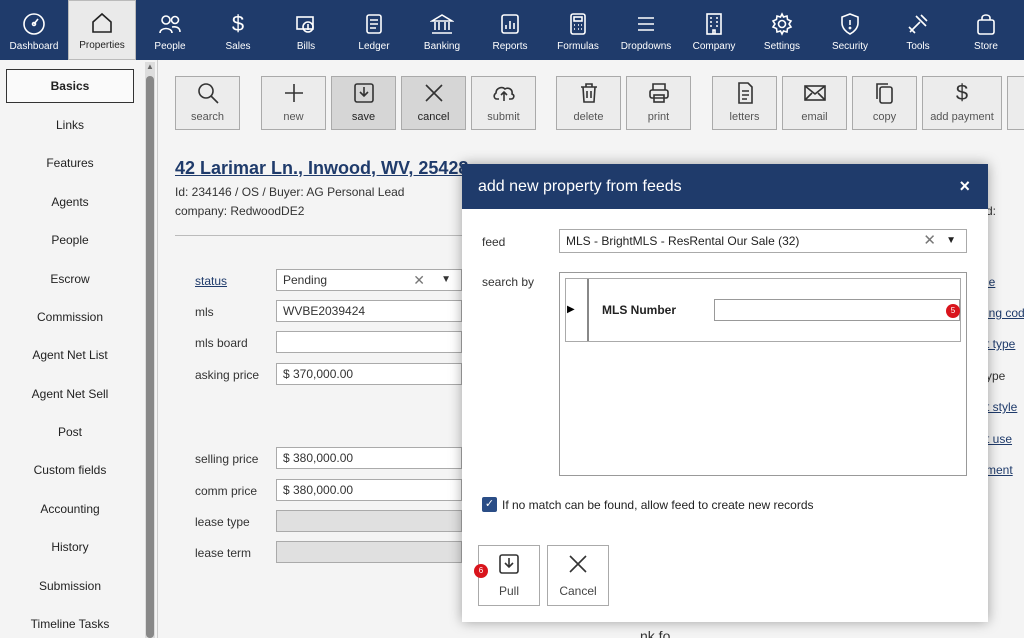 This screenshot has height=638, width=1024. What do you see at coordinates (369, 342) in the screenshot?
I see `mls-board-field` at bounding box center [369, 342].